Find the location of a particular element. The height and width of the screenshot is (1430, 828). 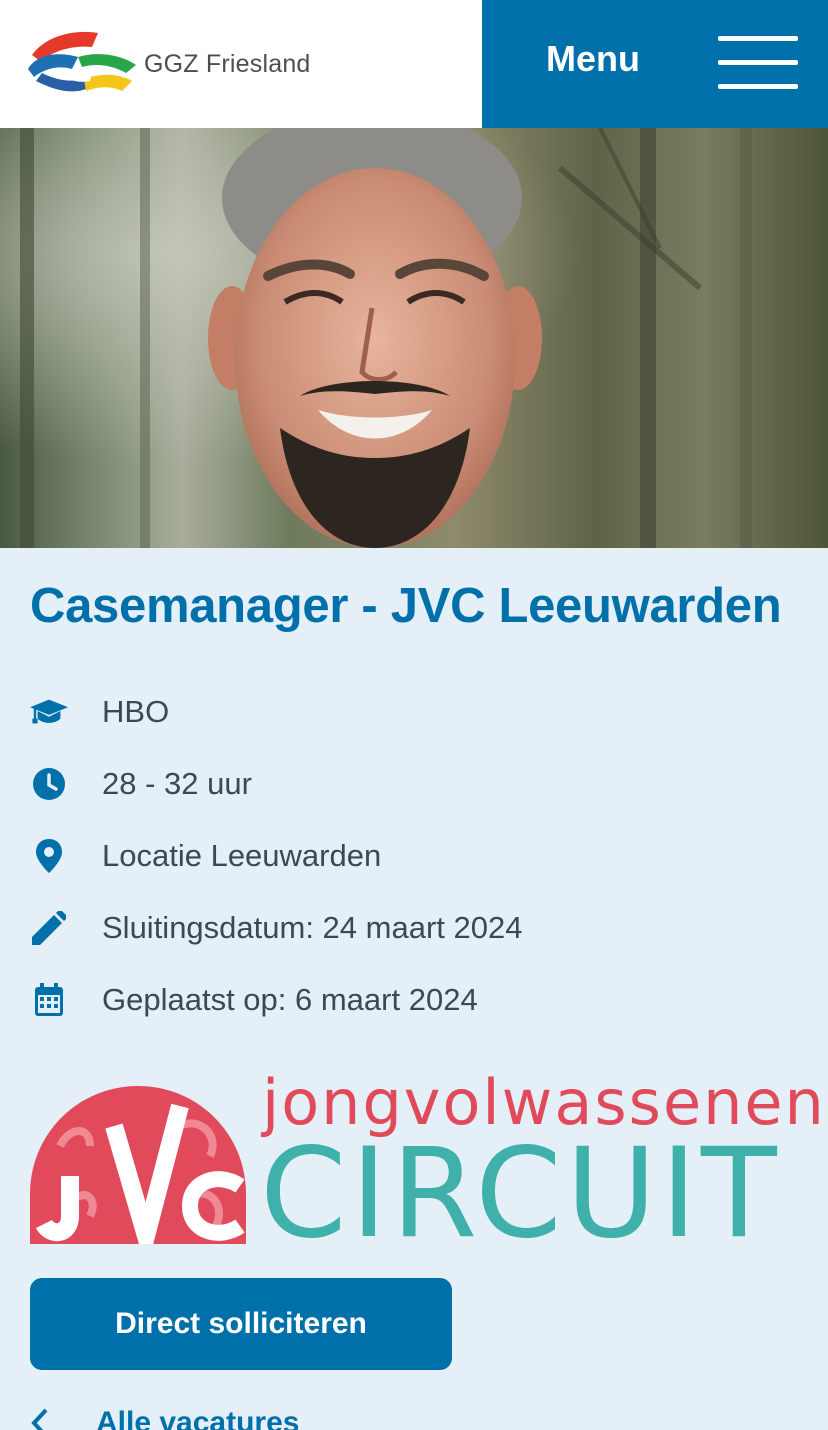

meta-hours: 28 - 32 uur is located at coordinates (410, 784).